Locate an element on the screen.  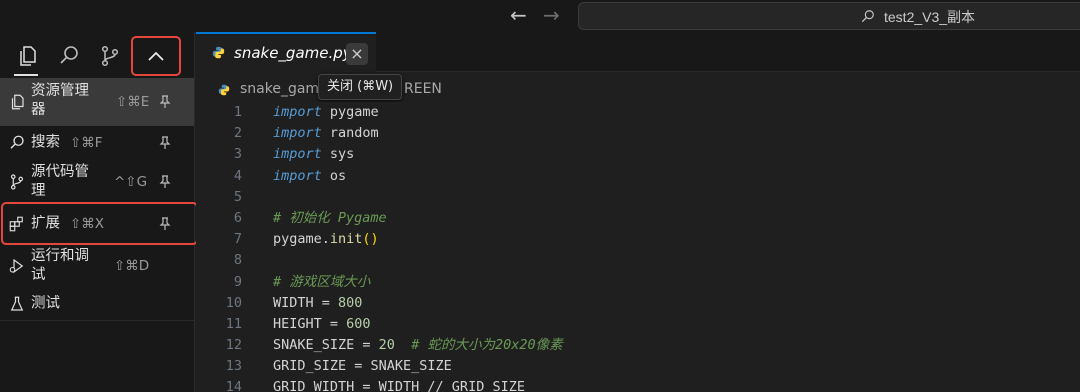
code-text: GRID_WIDTH = WIDTH // GRID_SIZE is located at coordinates (399, 385).